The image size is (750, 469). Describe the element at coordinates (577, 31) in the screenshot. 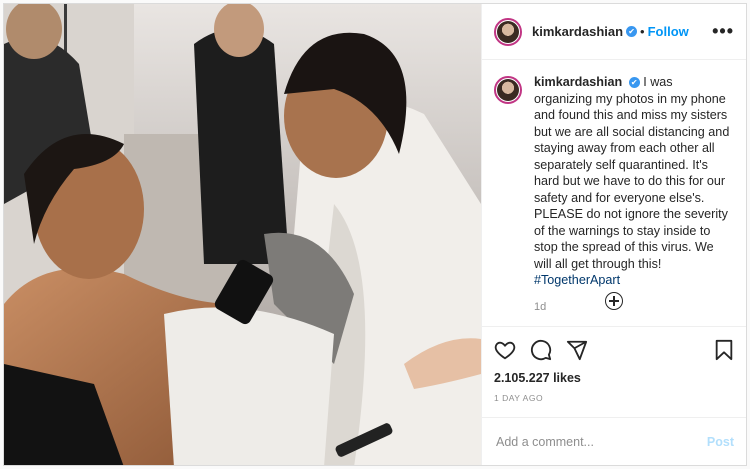

I see `header-username: kimkardashian` at that location.